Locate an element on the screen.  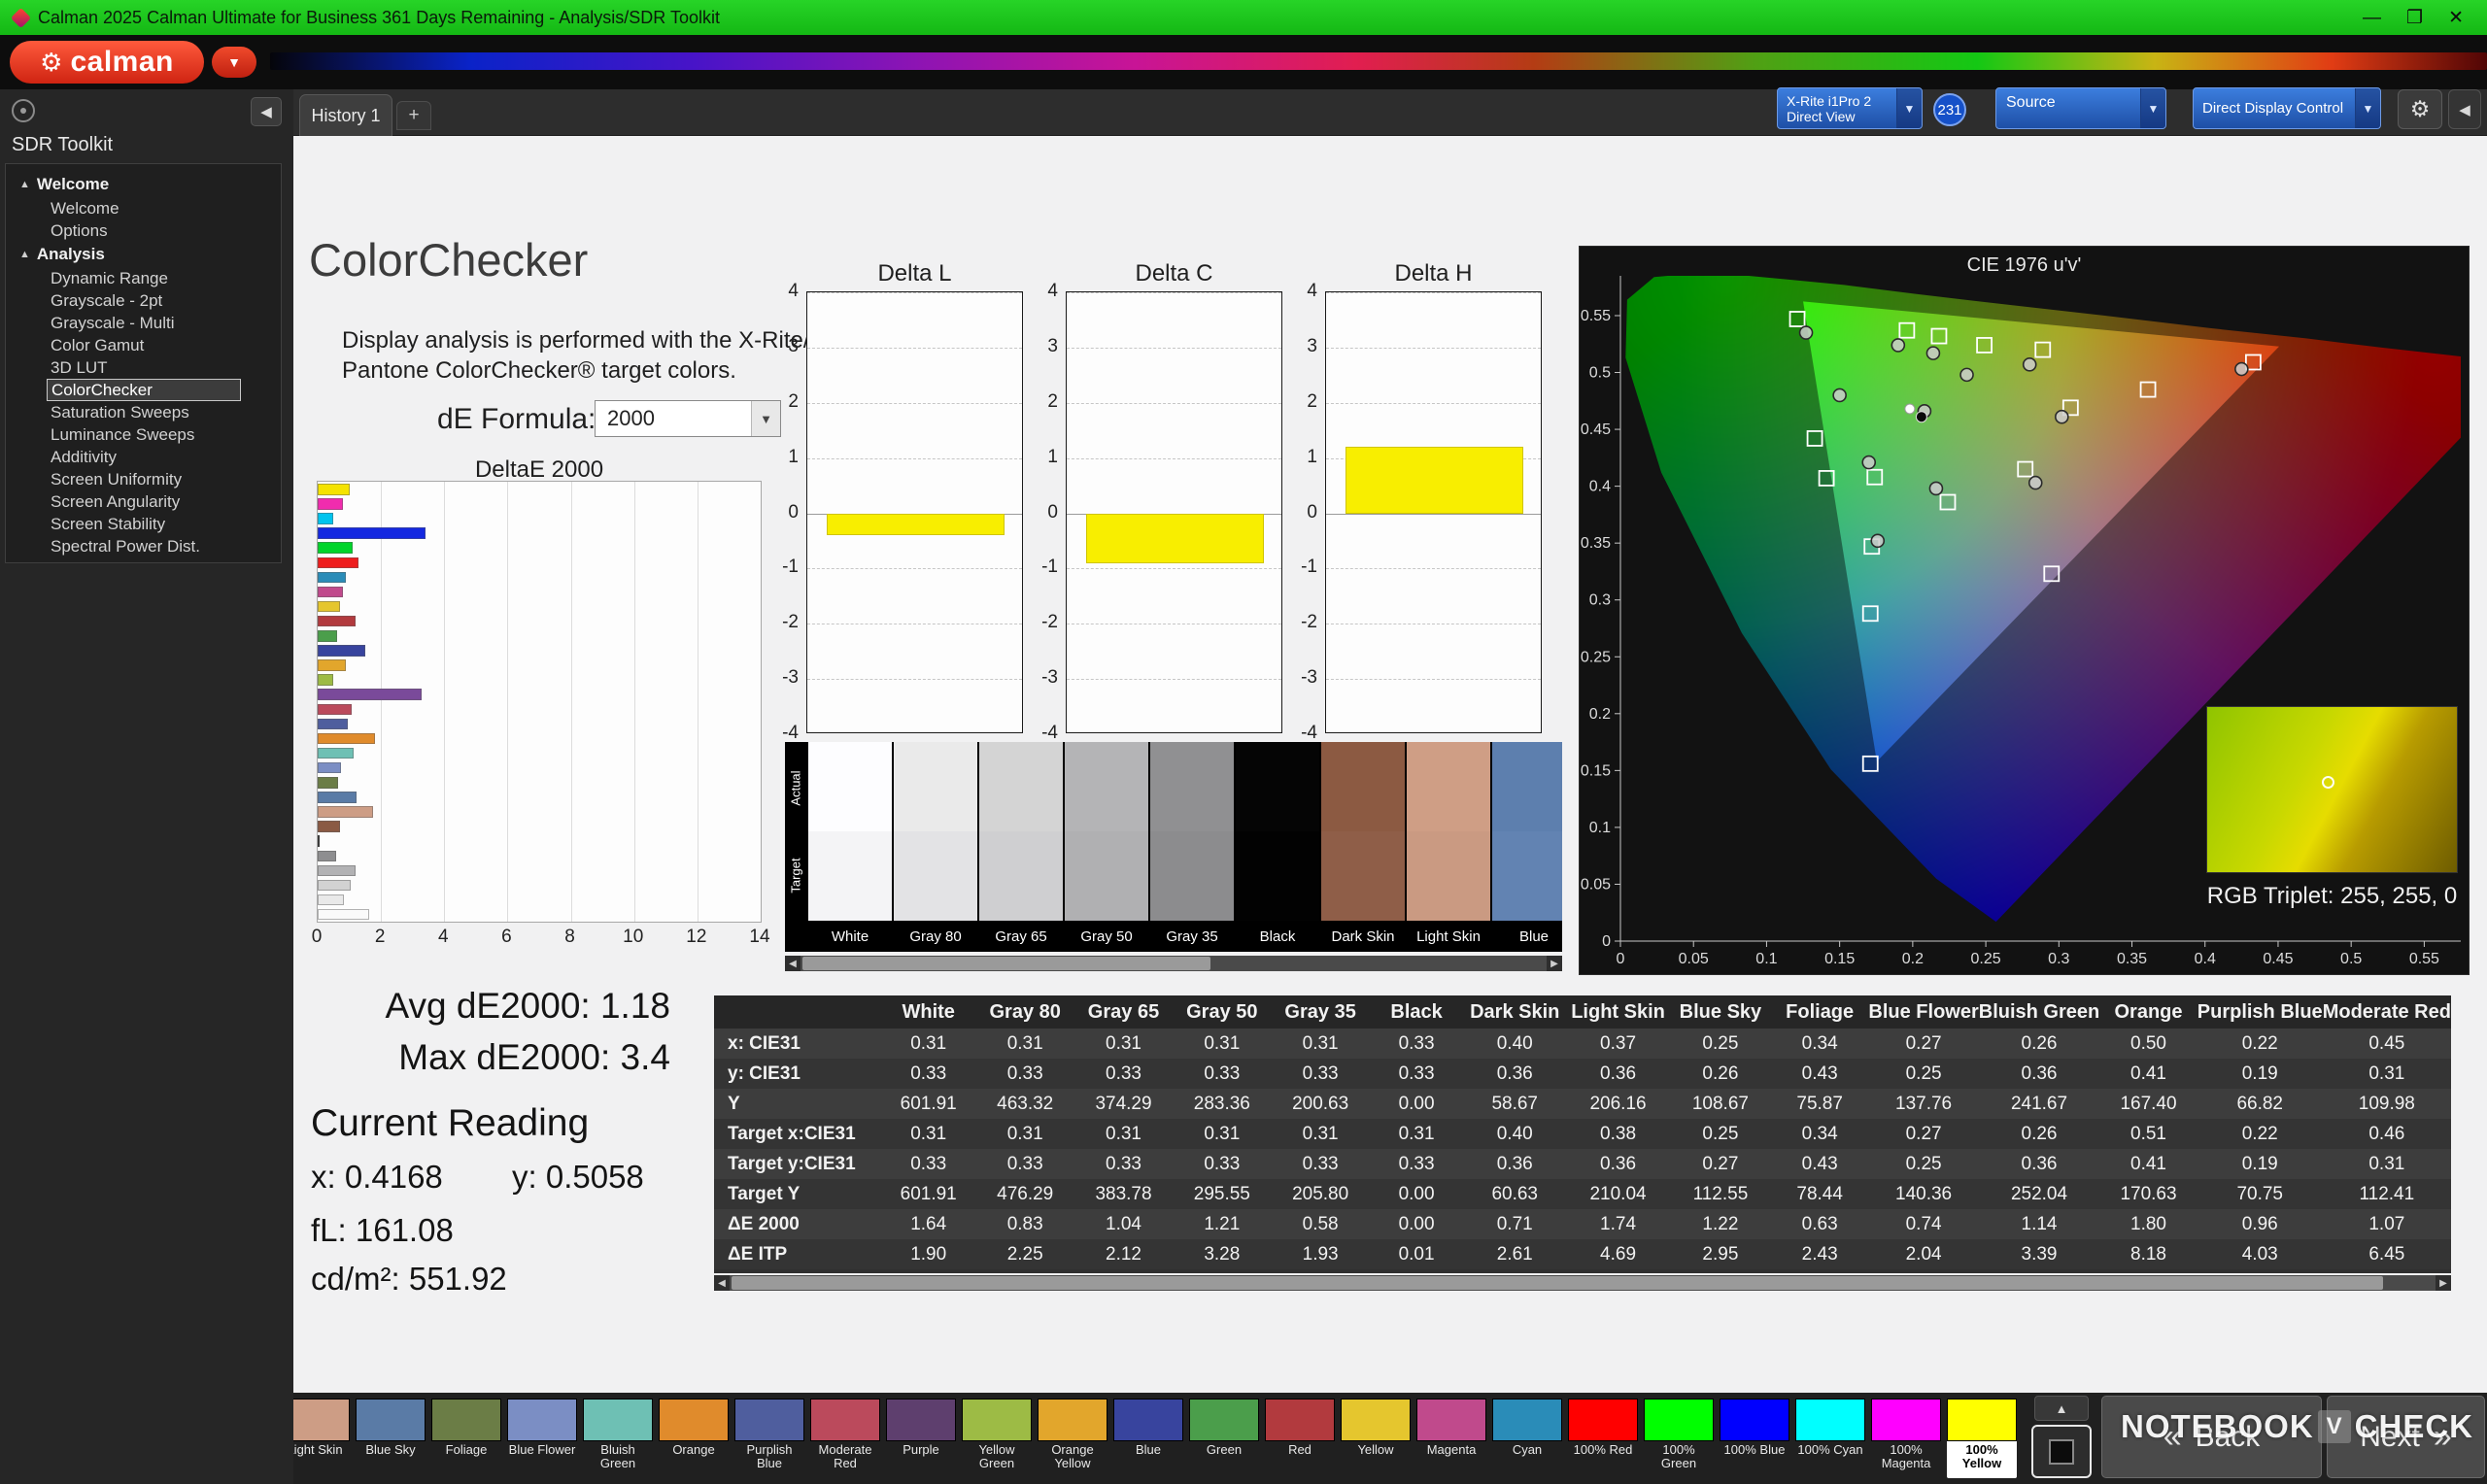
patch-button-magenta: Magenta is located at coordinates (1451, 1439).